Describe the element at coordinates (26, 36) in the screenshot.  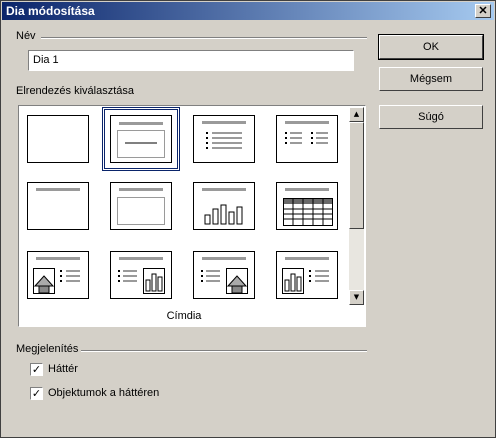
I see `name-section-label: Név` at that location.